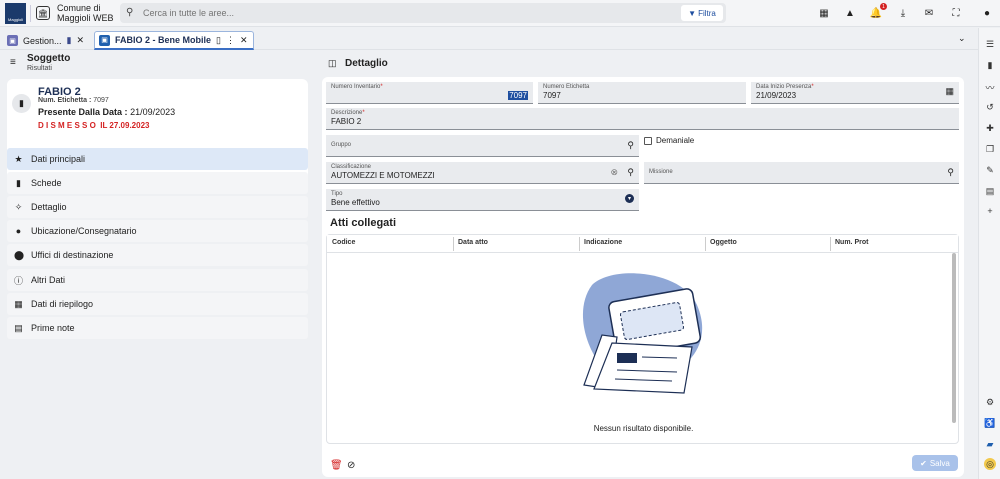 Image resolution: width=1000 pixels, height=479 pixels. What do you see at coordinates (39, 68) in the screenshot?
I see `panel-subtitle: Risultati` at bounding box center [39, 68].